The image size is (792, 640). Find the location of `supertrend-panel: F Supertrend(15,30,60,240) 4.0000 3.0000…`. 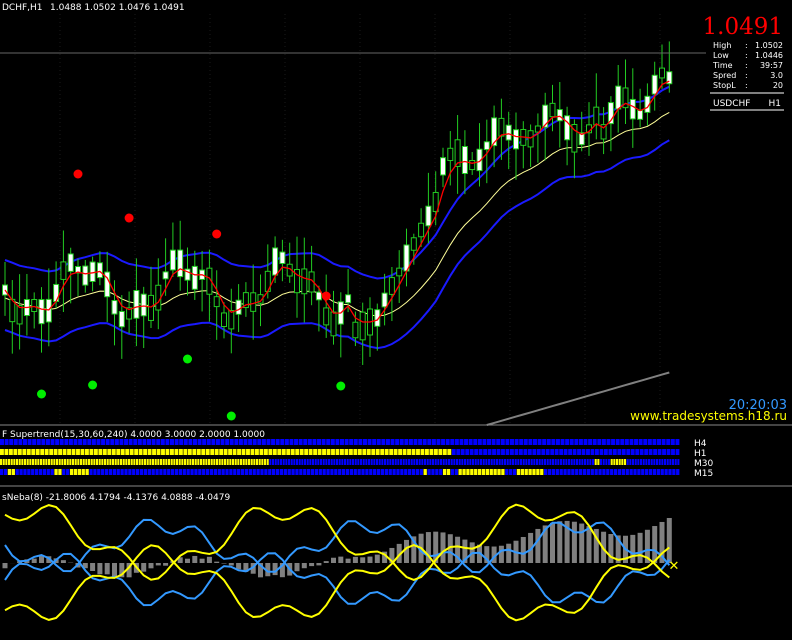

supertrend-panel: F Supertrend(15,30,60,240) 4.0000 3.0000… is located at coordinates (356, 454).